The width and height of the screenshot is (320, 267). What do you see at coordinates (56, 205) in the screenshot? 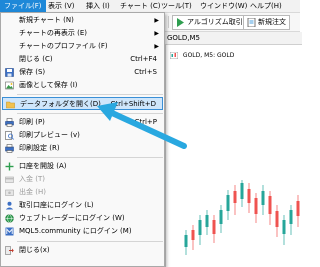
I see `menu-item-label: 取引口座にログイン (L)` at bounding box center [56, 205].